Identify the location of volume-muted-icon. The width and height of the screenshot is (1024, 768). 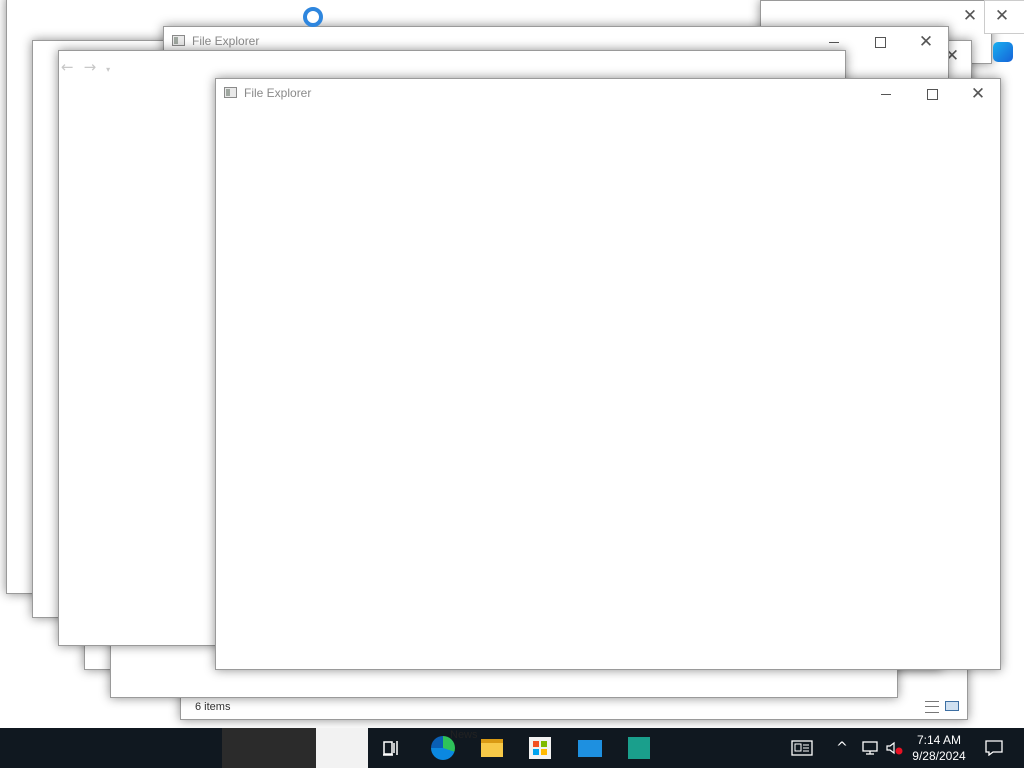
(894, 748).